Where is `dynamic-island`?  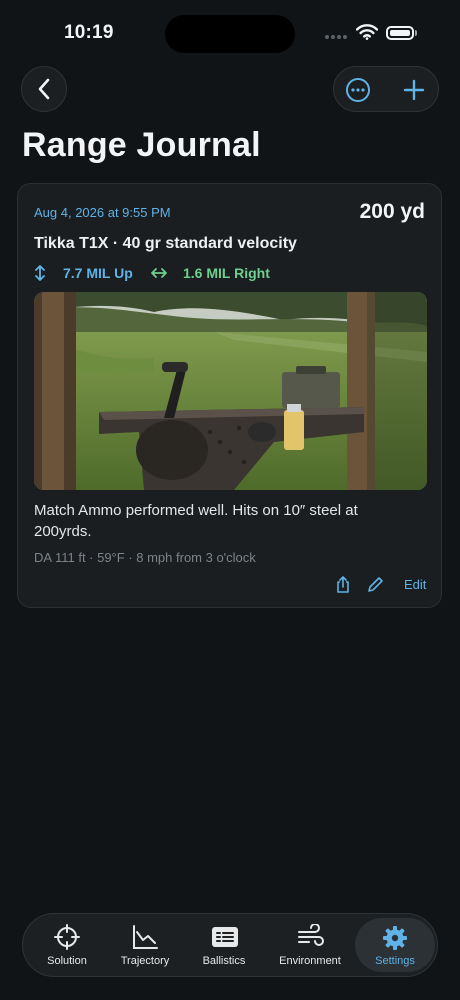
dynamic-island is located at coordinates (230, 34).